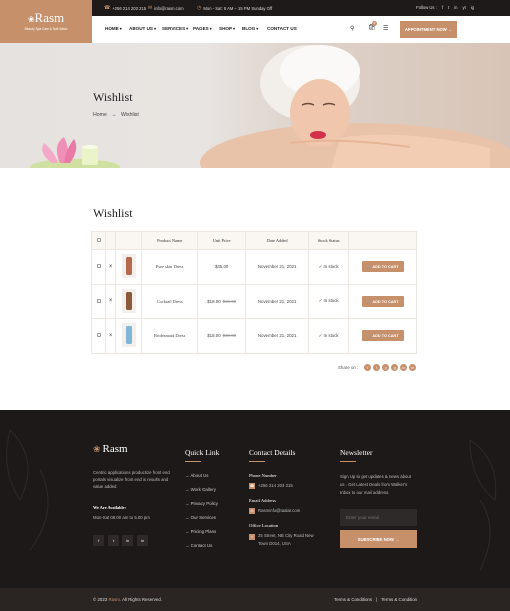  Describe the element at coordinates (235, 8) in the screenshot. I see `topbar-hours: ◷ Mon - Sat: 8 AM – 15 PM Sunday Off` at that location.